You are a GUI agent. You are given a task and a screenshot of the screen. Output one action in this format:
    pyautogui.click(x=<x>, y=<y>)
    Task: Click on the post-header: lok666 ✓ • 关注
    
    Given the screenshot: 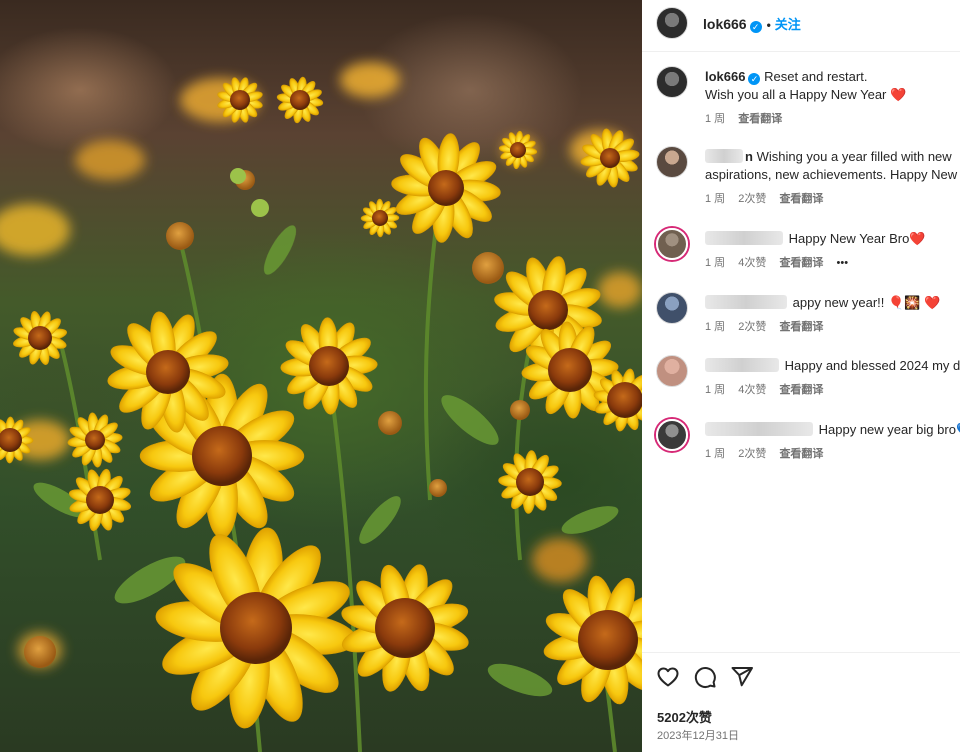 What is the action you would take?
    pyautogui.click(x=801, y=26)
    